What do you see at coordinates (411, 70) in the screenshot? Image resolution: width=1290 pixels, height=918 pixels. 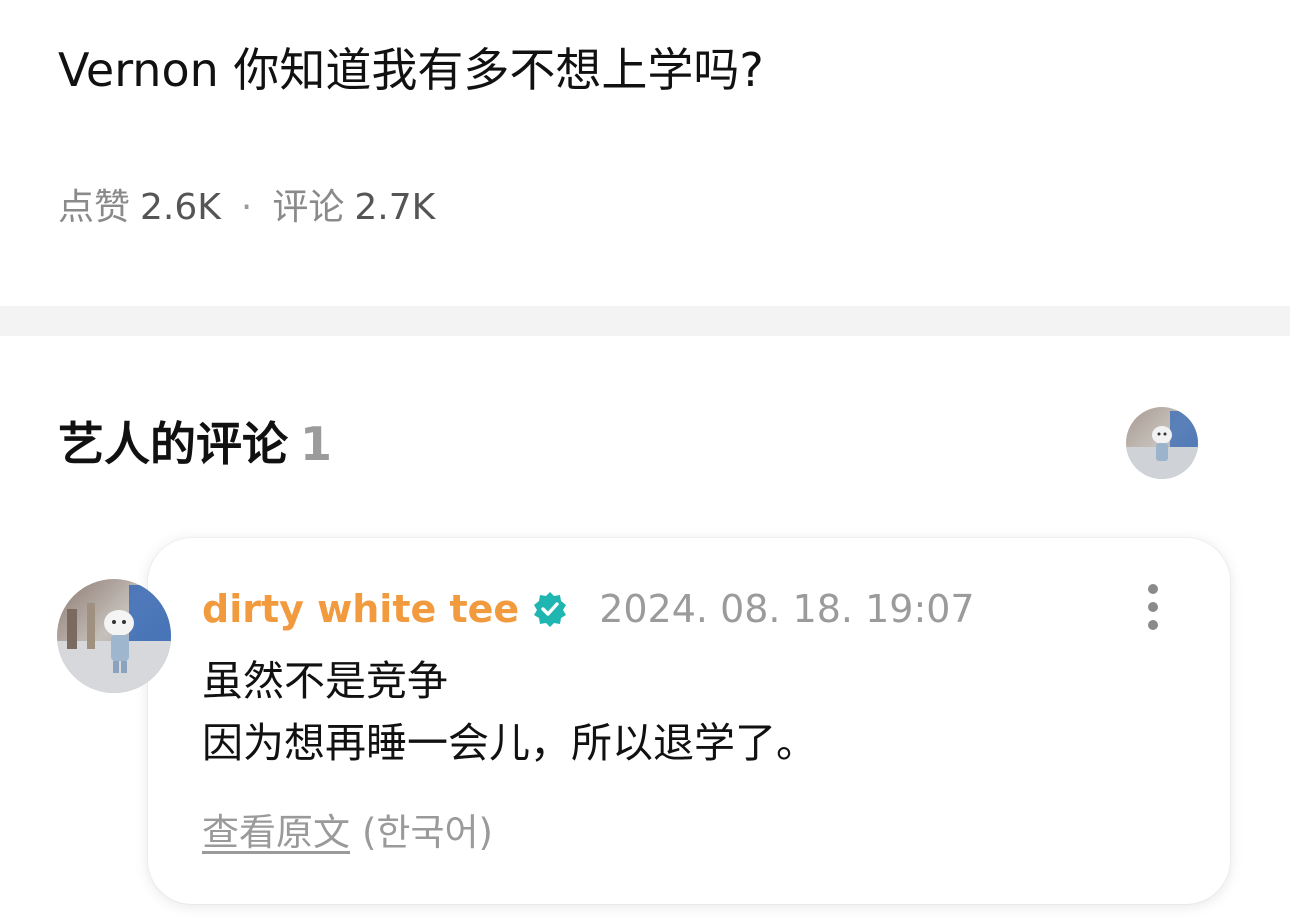 I see `post-title: Vernon 你知道我有多不想上学吗?` at bounding box center [411, 70].